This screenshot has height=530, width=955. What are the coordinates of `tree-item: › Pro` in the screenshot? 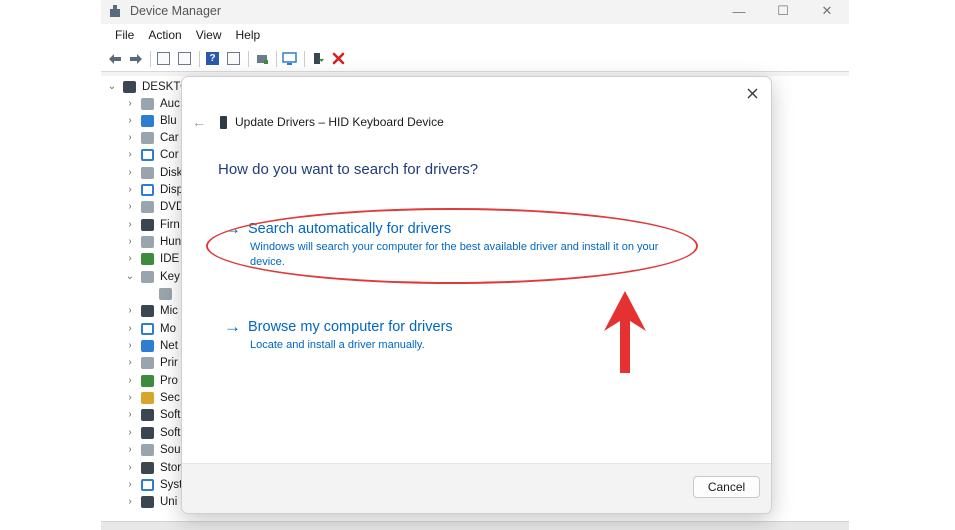 It's located at (151, 380).